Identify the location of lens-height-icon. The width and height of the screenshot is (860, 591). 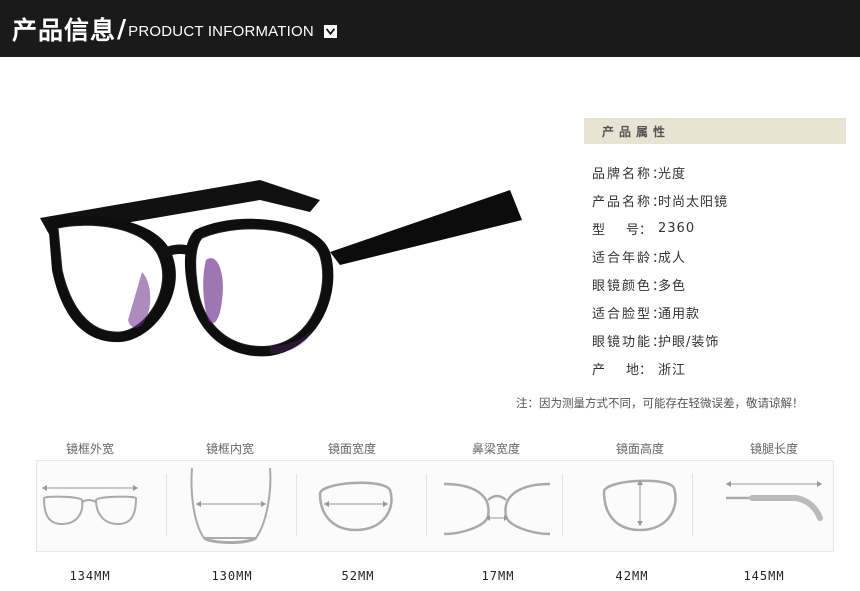
(639, 505).